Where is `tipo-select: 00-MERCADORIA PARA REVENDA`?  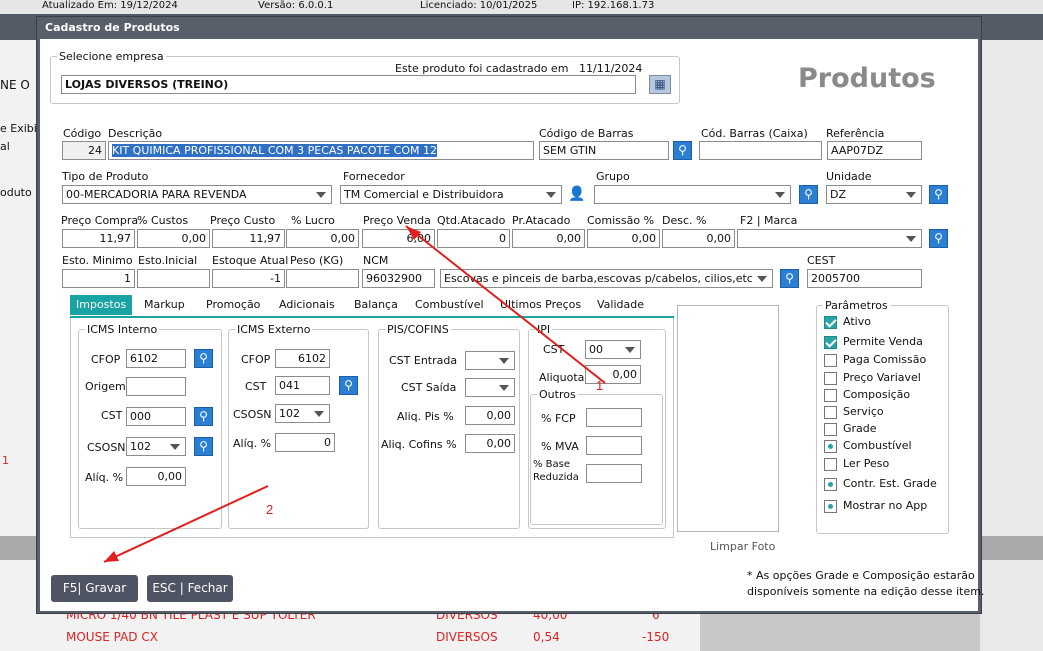
tipo-select: 00-MERCADORIA PARA REVENDA is located at coordinates (197, 194).